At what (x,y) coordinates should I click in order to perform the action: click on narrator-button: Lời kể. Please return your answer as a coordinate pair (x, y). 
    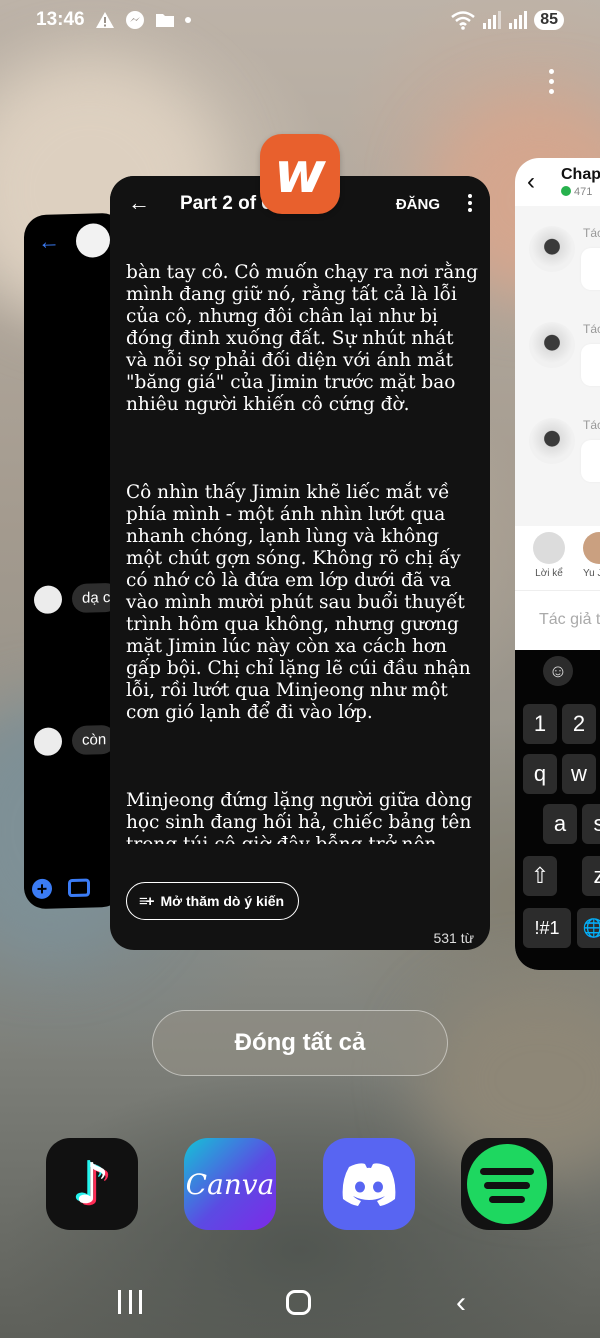
    Looking at the image, I should click on (549, 555).